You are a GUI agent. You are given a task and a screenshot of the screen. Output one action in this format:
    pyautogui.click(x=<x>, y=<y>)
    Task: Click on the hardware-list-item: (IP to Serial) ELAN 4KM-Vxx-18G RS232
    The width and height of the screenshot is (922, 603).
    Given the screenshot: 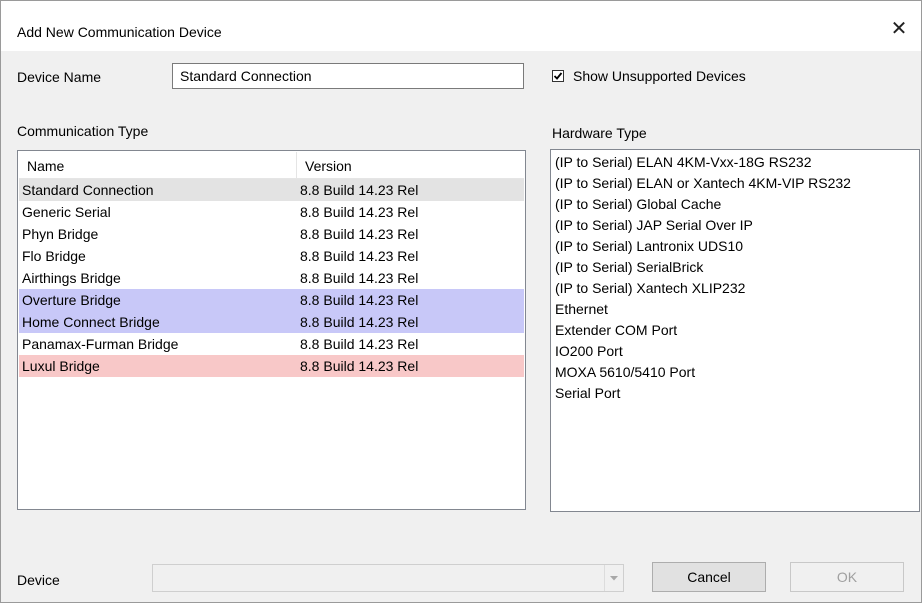 What is the action you would take?
    pyautogui.click(x=735, y=162)
    